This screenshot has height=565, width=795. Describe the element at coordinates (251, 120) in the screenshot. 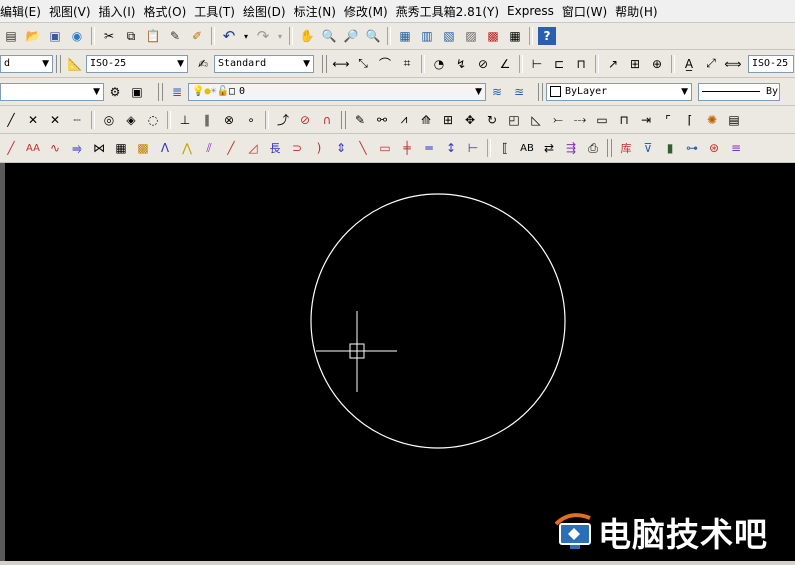

I see `node-icon: ∘` at that location.